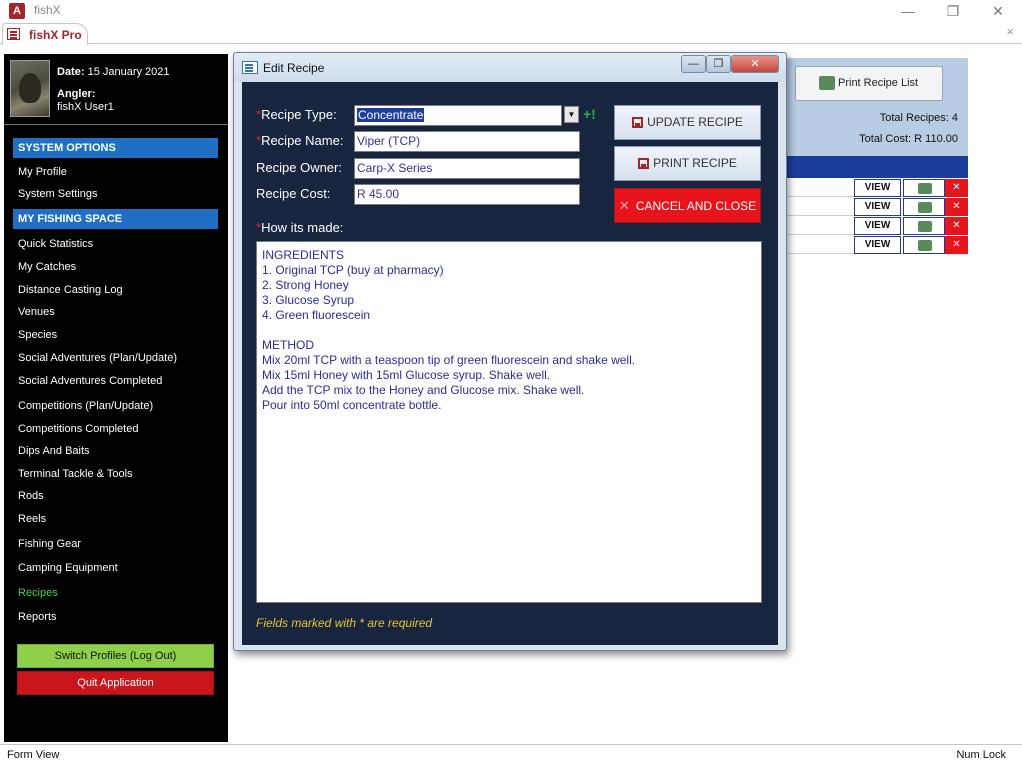 The width and height of the screenshot is (1022, 766). Describe the element at coordinates (36, 312) in the screenshot. I see `sidebar-item-venues: Venues` at that location.